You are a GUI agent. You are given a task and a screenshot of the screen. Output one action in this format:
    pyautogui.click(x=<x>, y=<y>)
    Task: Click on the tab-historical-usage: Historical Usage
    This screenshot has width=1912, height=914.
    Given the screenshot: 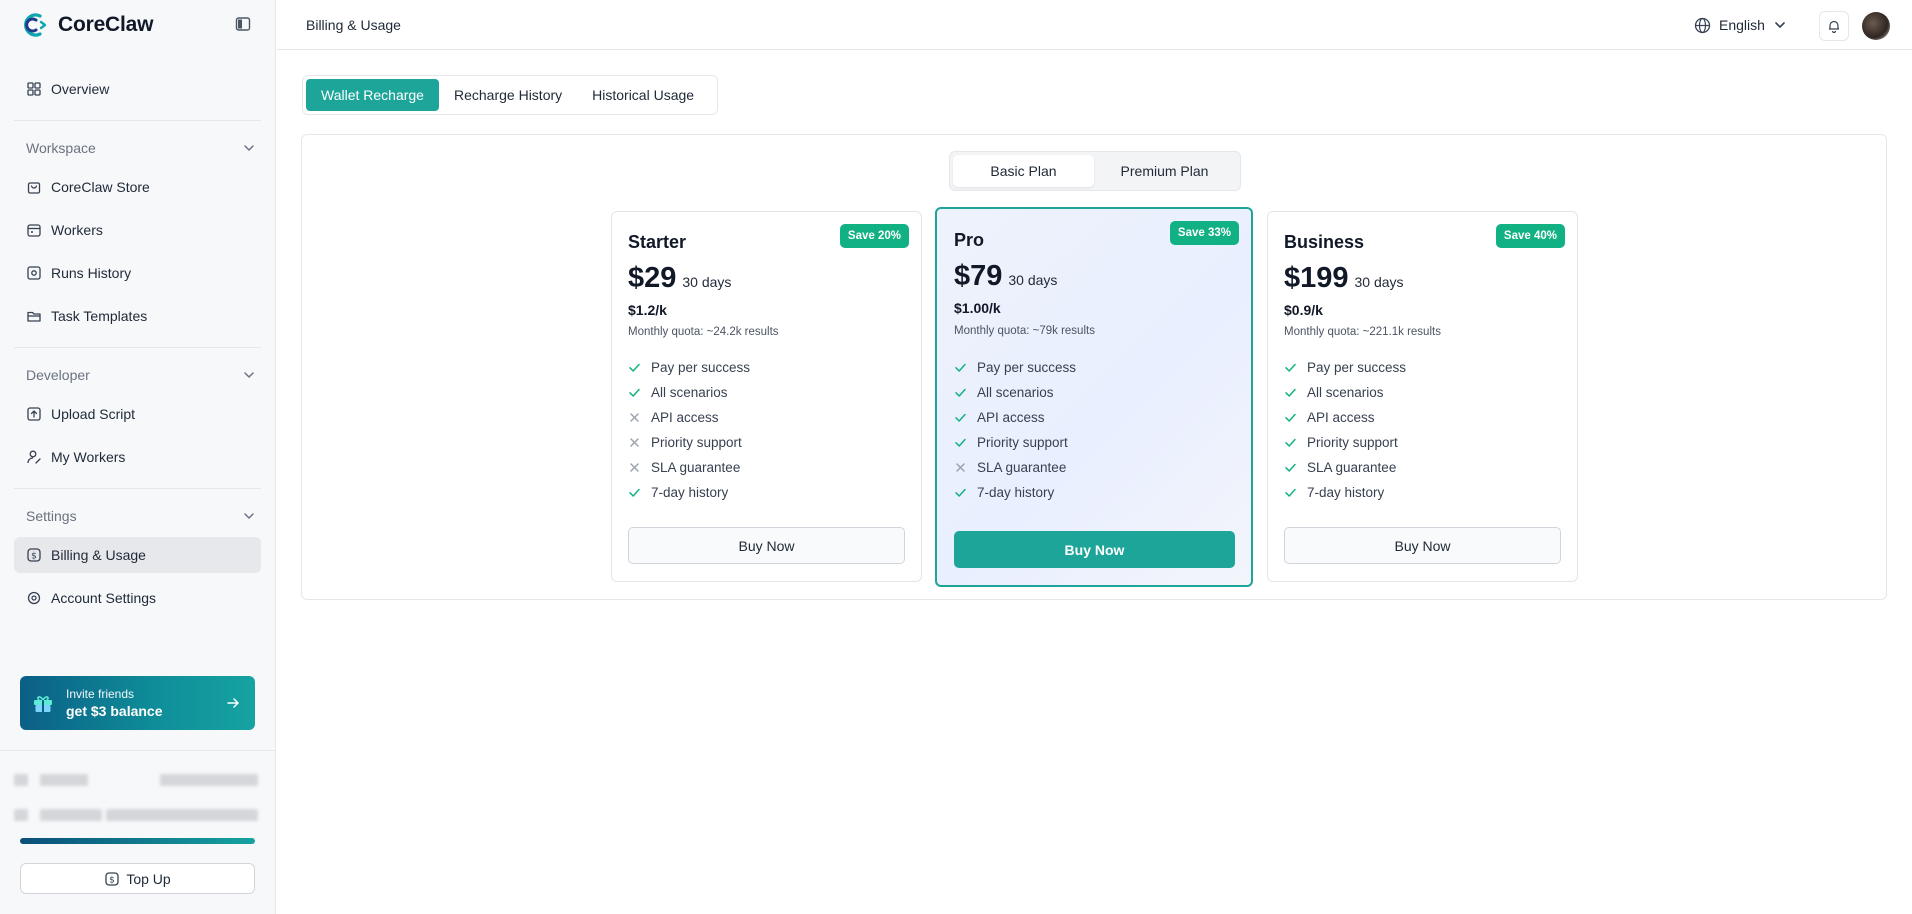 What is the action you would take?
    pyautogui.click(x=643, y=95)
    